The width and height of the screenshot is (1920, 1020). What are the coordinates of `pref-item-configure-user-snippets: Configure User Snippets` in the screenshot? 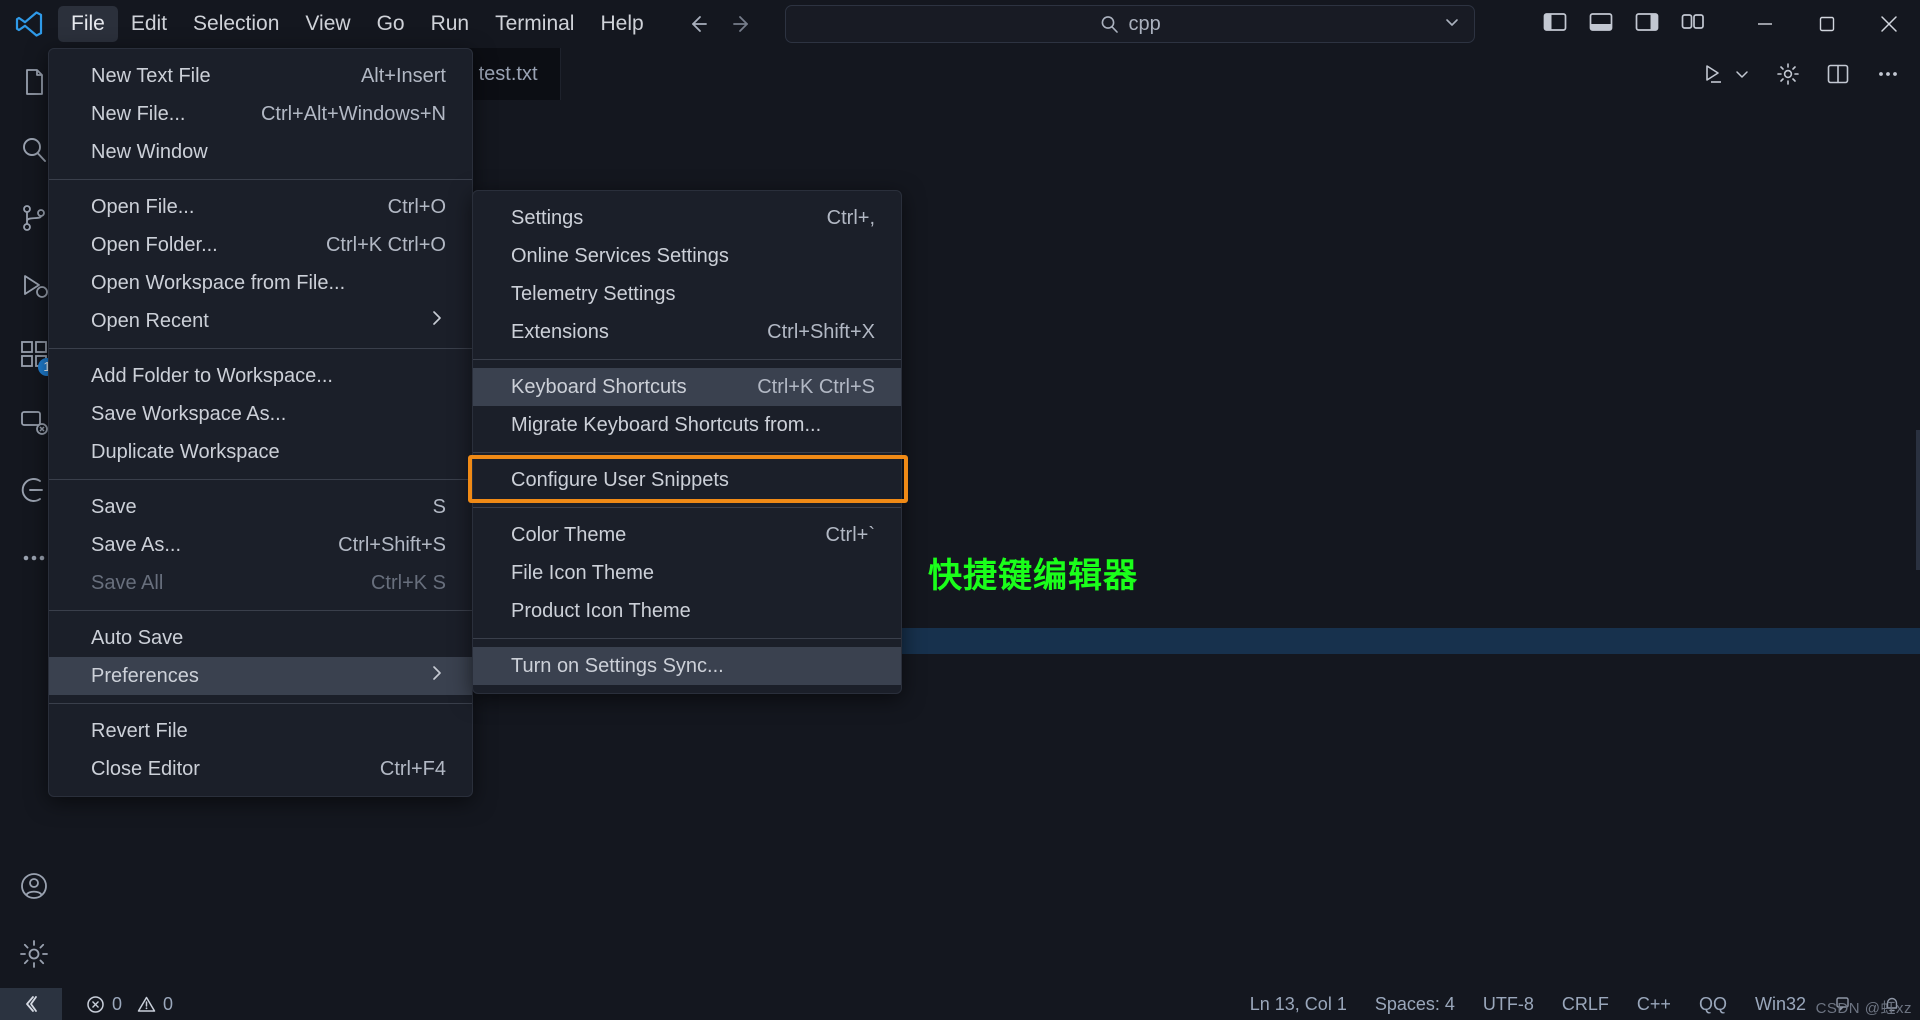 It's located at (687, 480).